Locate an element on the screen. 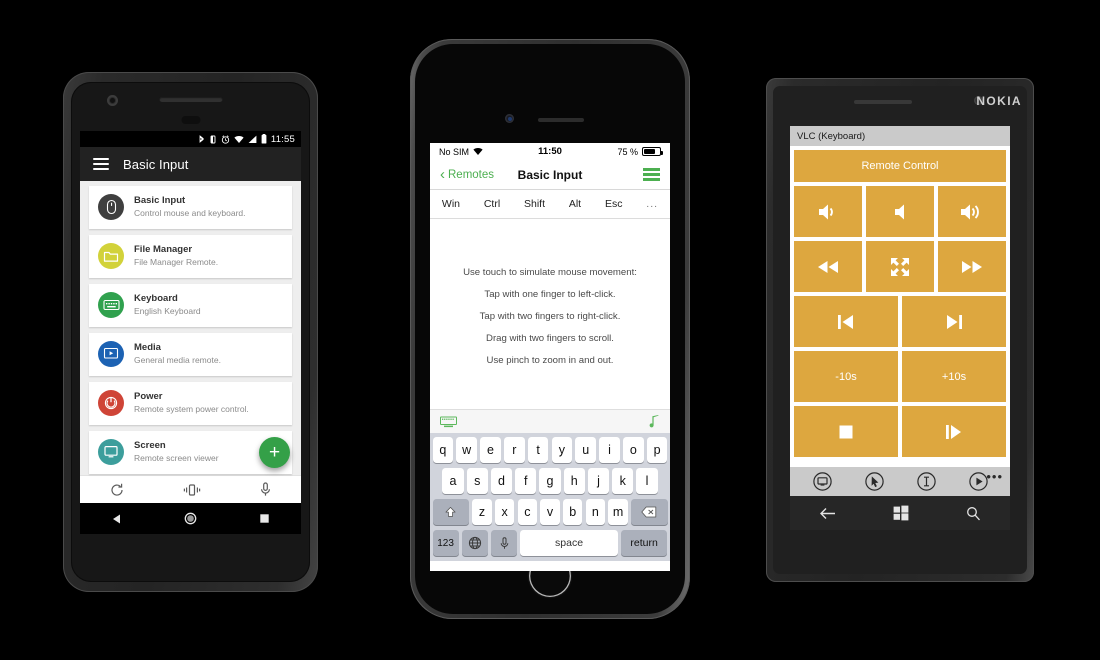 The image size is (1100, 660). keyboard-row-4: 123 space return is located at coordinates (550, 543).